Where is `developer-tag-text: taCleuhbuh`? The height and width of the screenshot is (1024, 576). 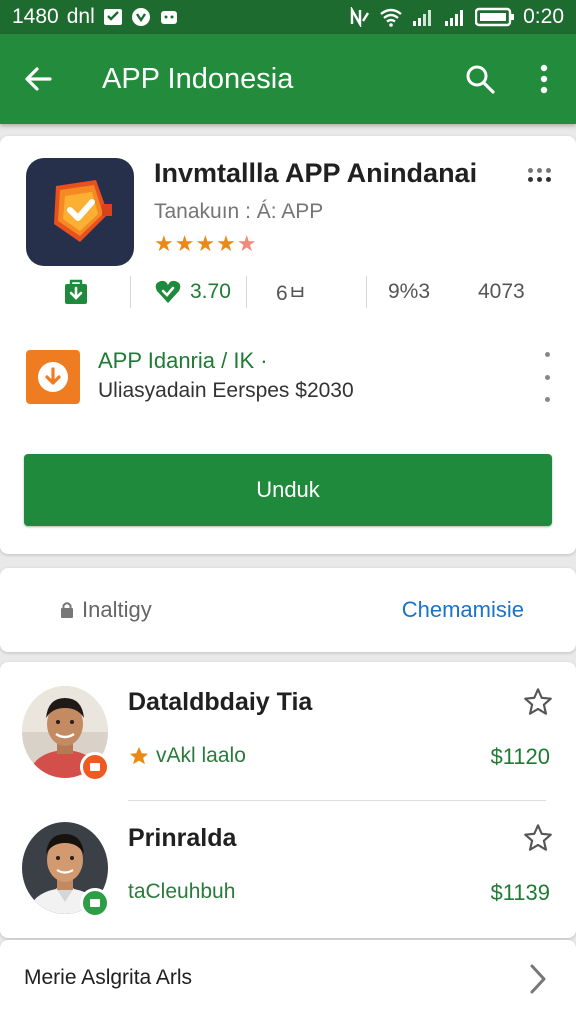
developer-tag-text: taCleuhbuh is located at coordinates (182, 891).